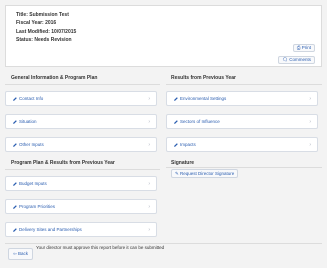 The width and height of the screenshot is (327, 268). What do you see at coordinates (31, 98) in the screenshot?
I see `item-label: Contact Info` at bounding box center [31, 98].